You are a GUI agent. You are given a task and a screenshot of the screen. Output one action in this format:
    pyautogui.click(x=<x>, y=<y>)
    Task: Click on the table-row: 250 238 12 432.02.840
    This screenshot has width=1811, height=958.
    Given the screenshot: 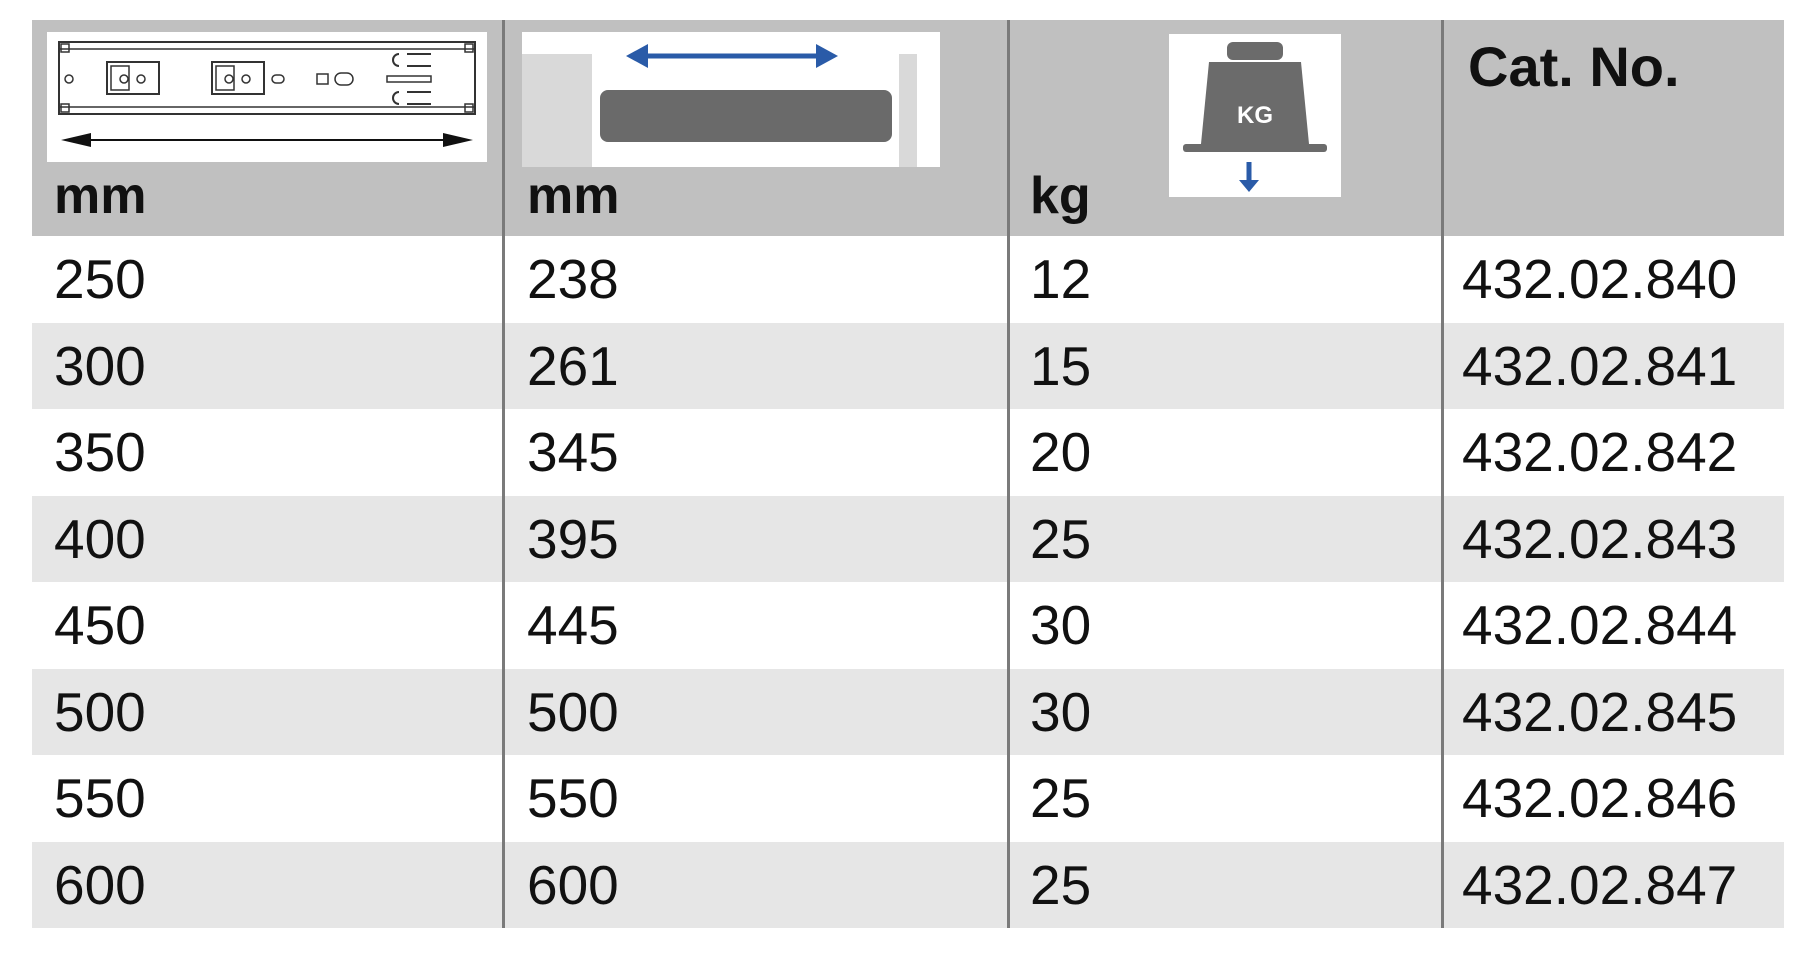 What is the action you would take?
    pyautogui.click(x=908, y=279)
    